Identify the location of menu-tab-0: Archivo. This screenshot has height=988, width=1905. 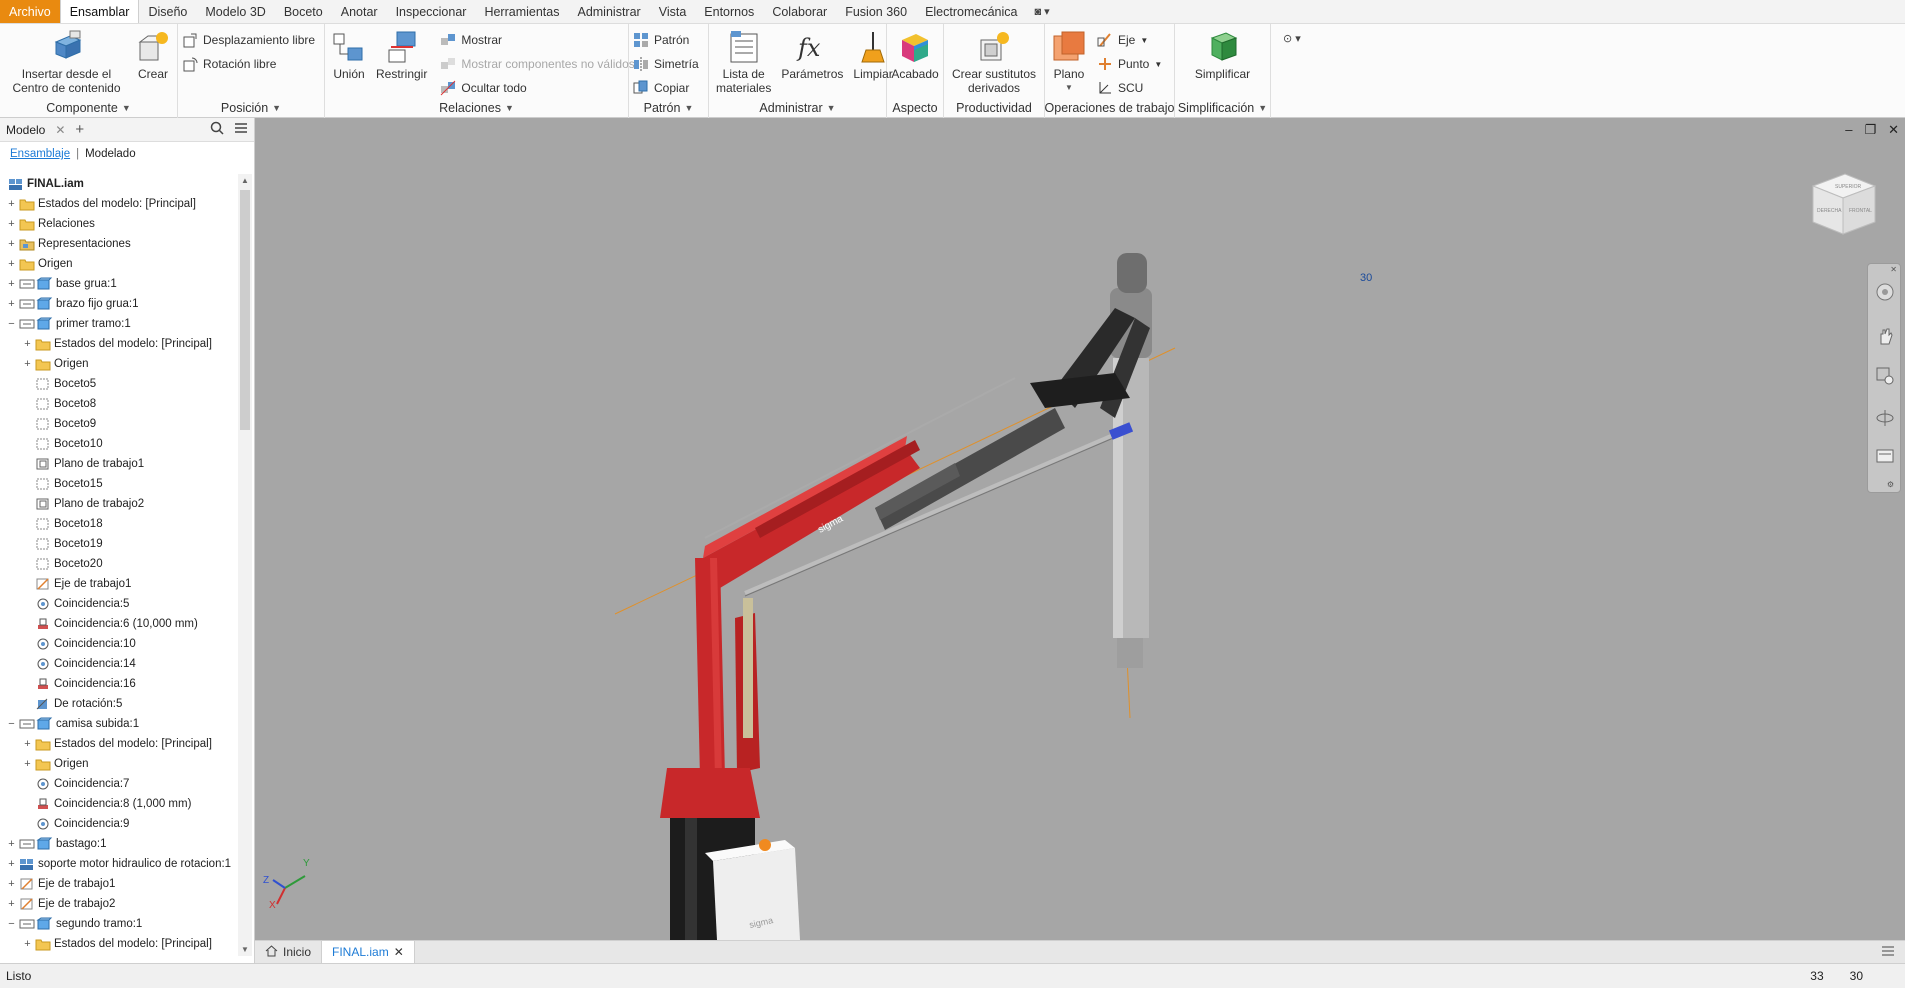
(30, 11).